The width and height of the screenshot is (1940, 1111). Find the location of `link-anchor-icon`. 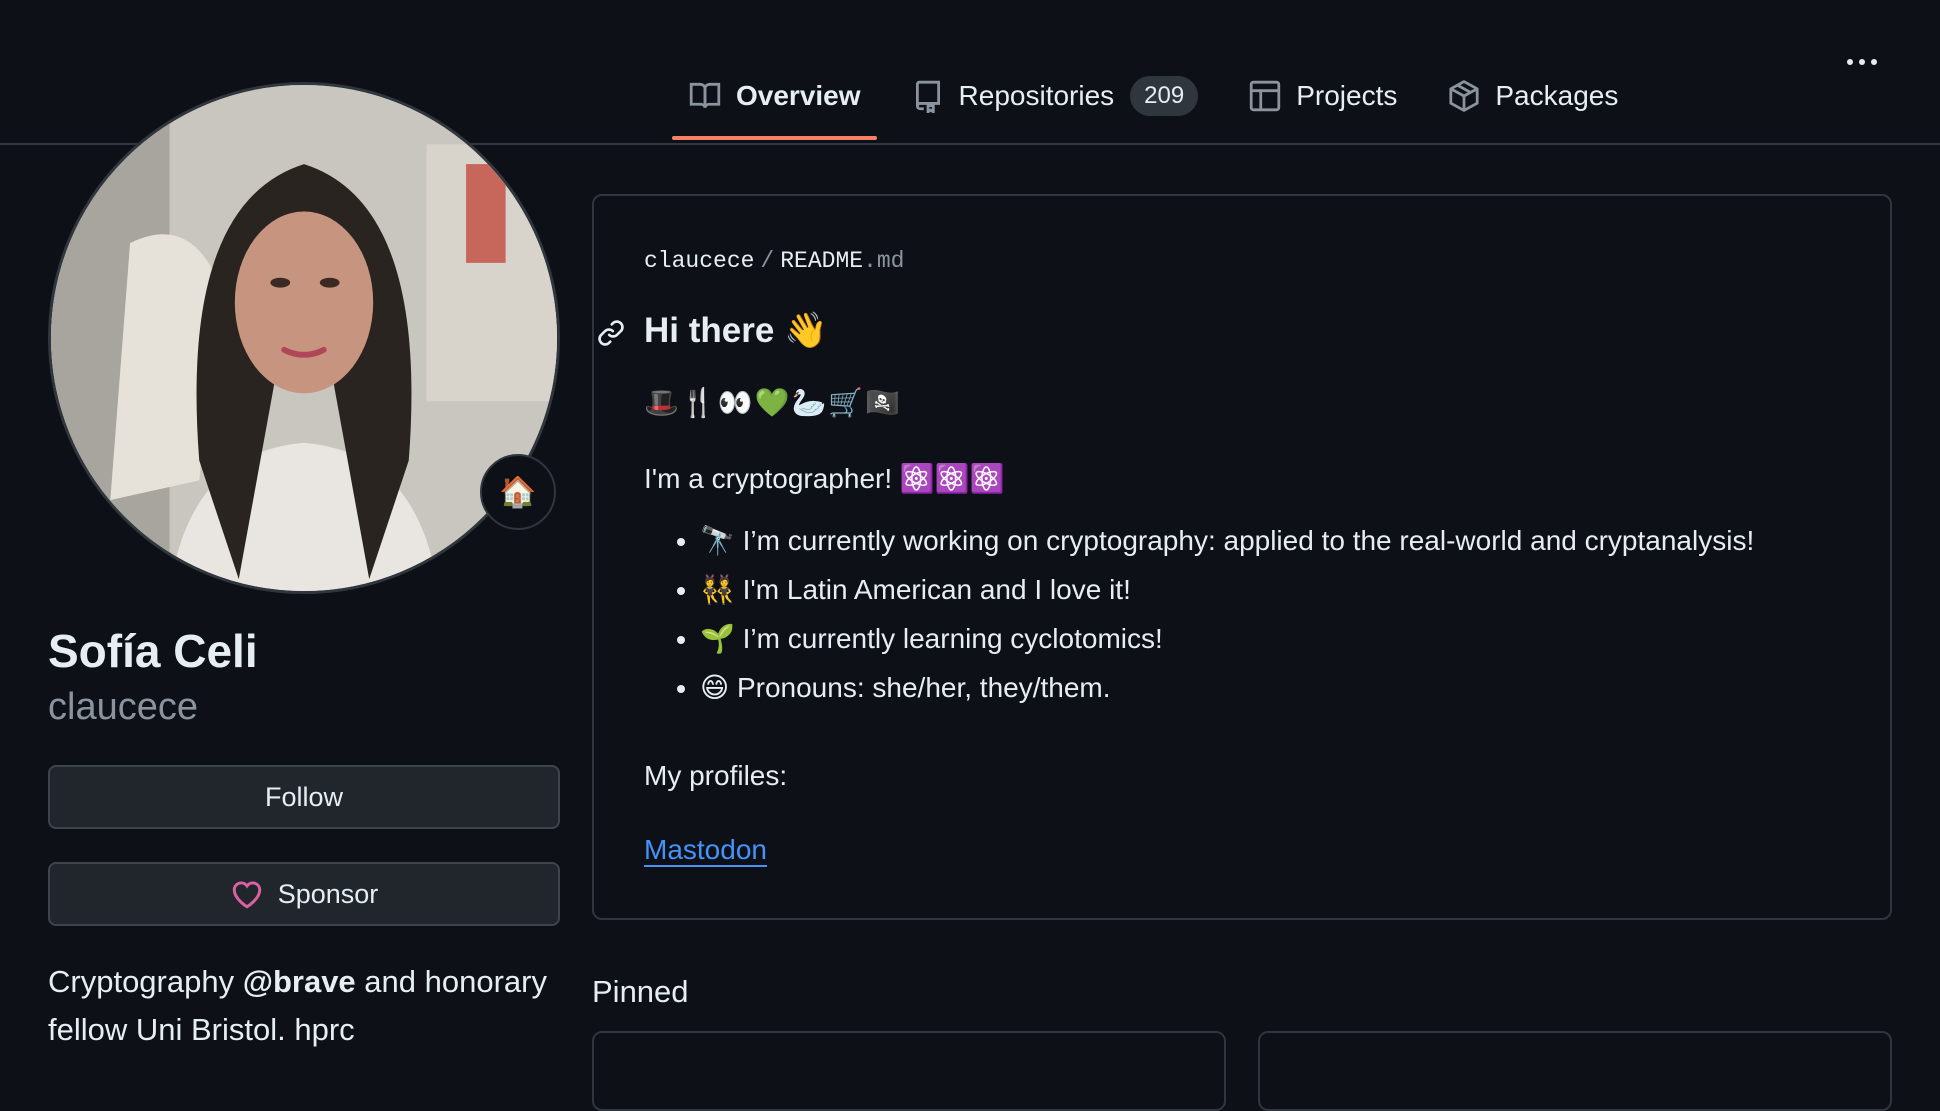

link-anchor-icon is located at coordinates (611, 333).